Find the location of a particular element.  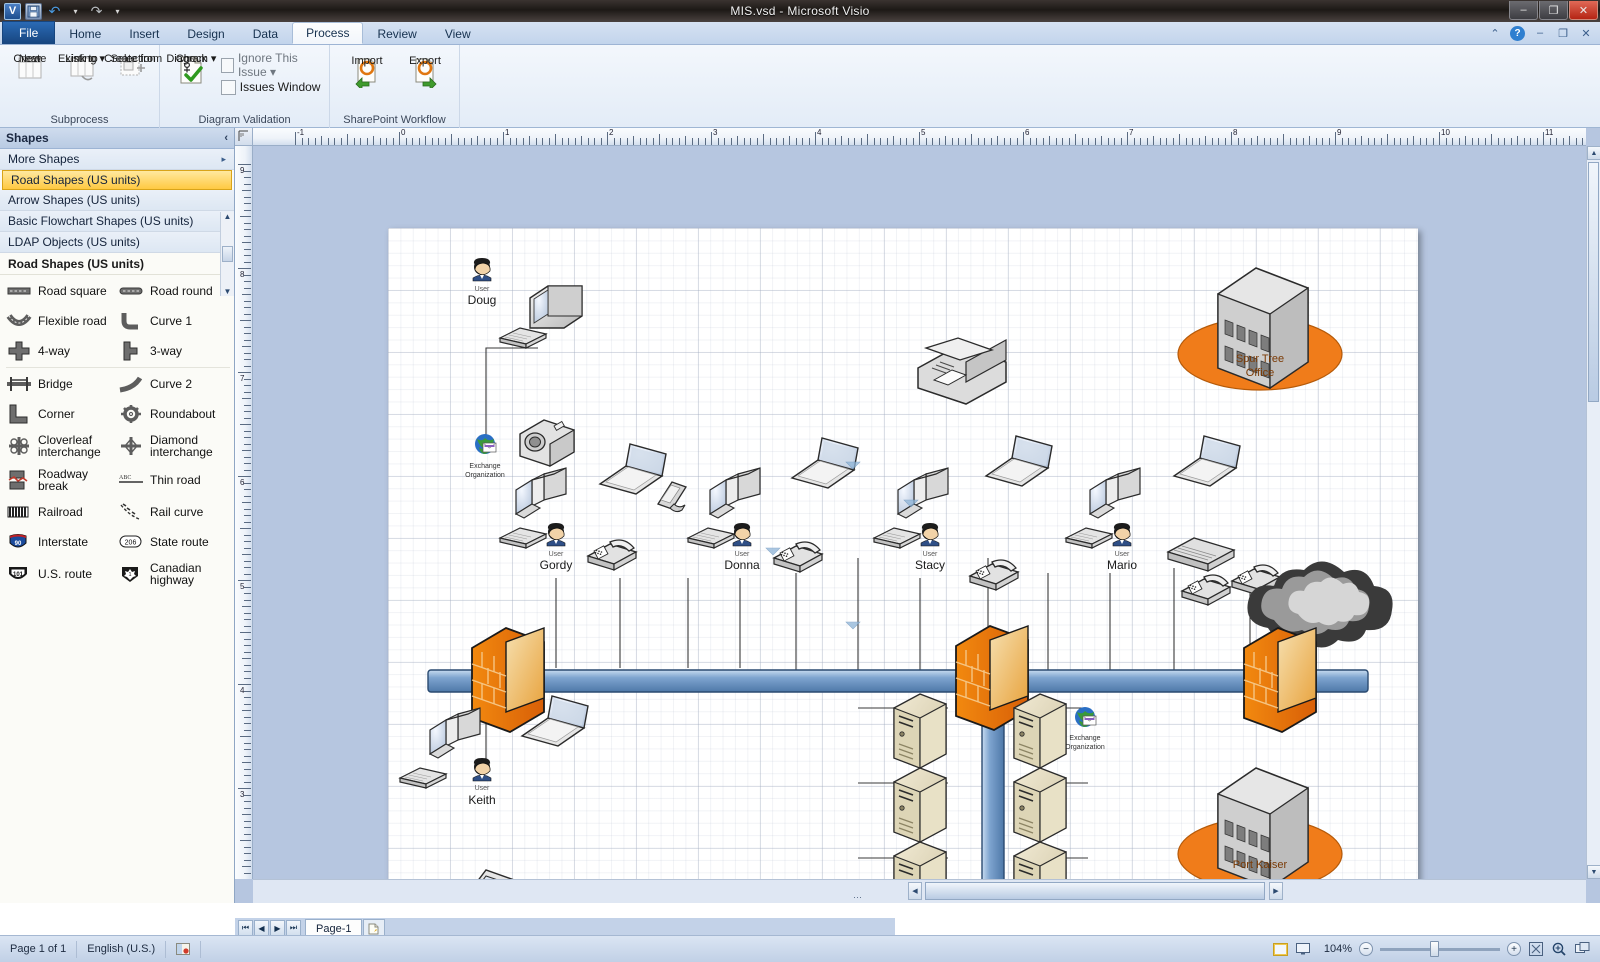

ruler-corner is located at coordinates (244, 137).